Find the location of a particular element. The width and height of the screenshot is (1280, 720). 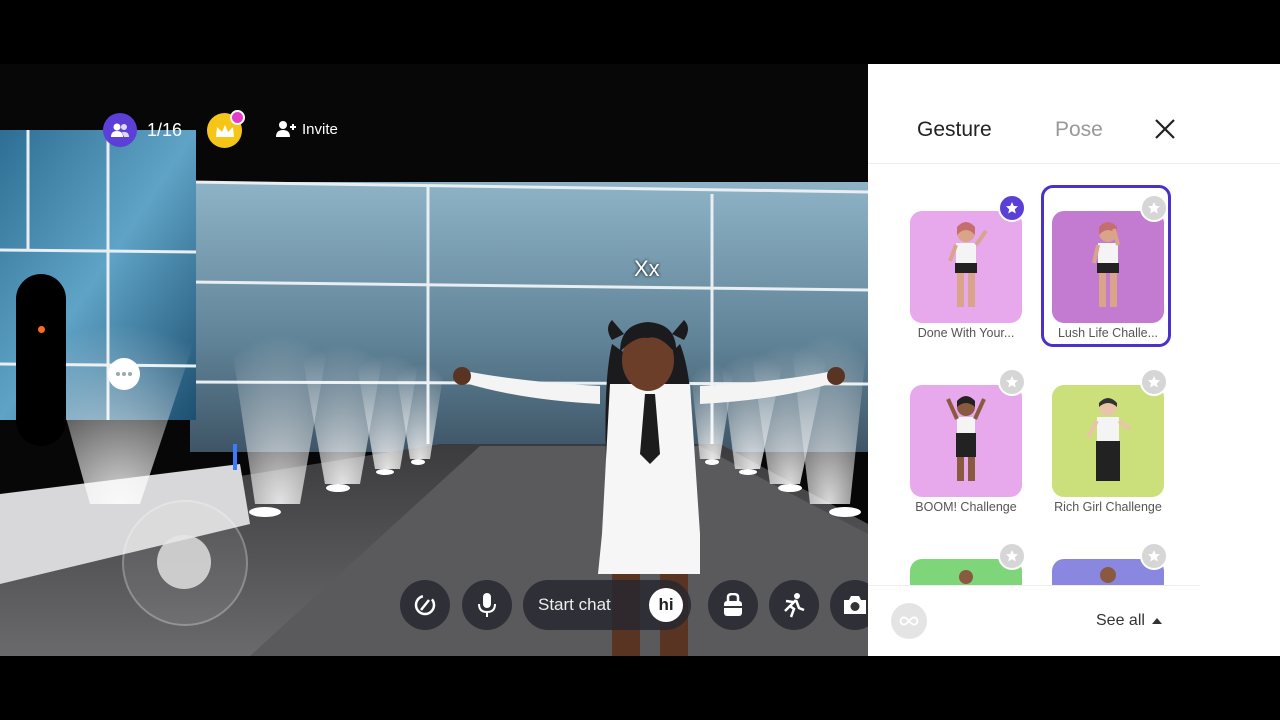

see-all-label: See all is located at coordinates (1120, 620).